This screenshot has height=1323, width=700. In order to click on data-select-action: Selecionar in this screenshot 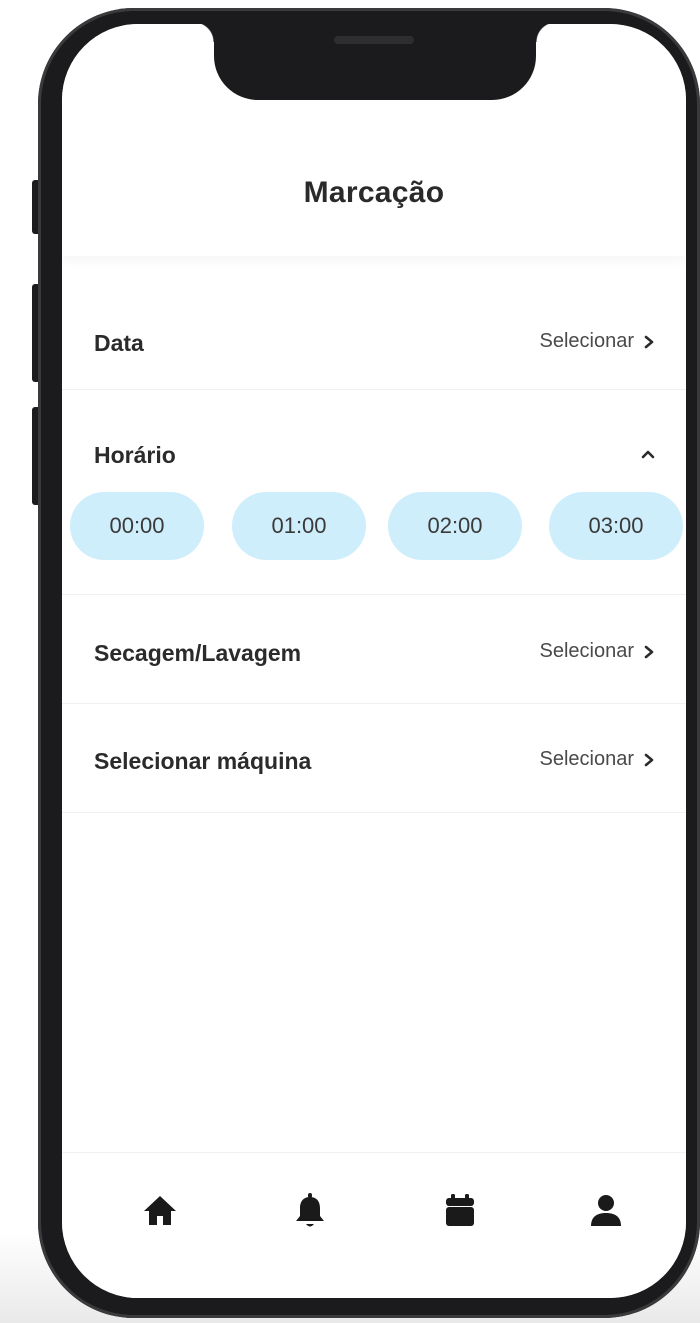, I will do `click(597, 341)`.